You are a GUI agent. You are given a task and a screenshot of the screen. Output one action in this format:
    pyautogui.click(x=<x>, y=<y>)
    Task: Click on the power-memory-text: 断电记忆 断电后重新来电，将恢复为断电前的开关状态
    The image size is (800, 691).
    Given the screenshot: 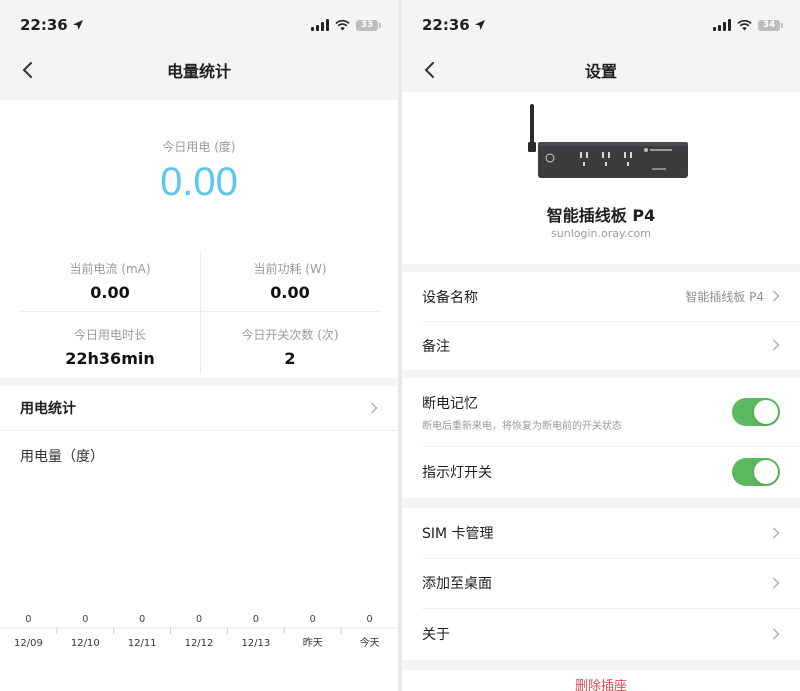 What is the action you would take?
    pyautogui.click(x=522, y=412)
    